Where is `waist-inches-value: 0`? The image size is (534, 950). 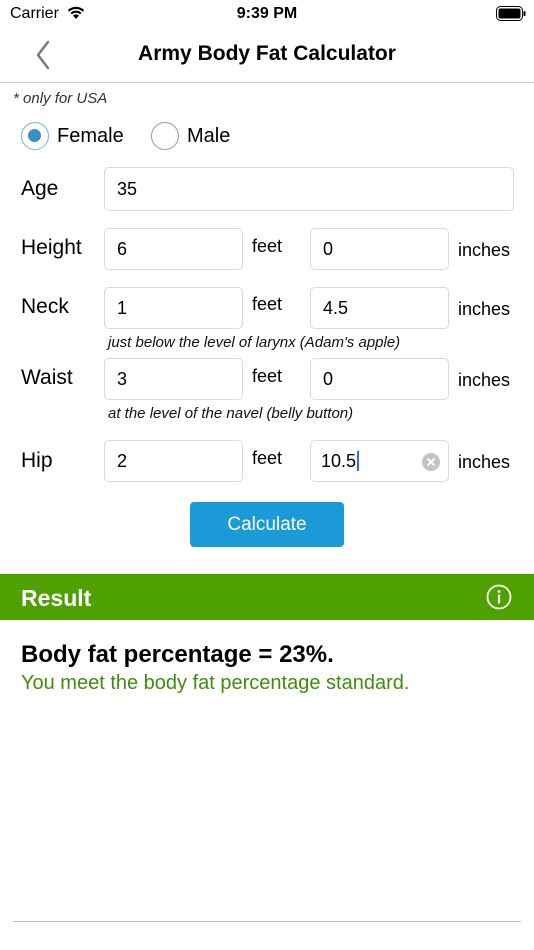
waist-inches-value: 0 is located at coordinates (328, 378).